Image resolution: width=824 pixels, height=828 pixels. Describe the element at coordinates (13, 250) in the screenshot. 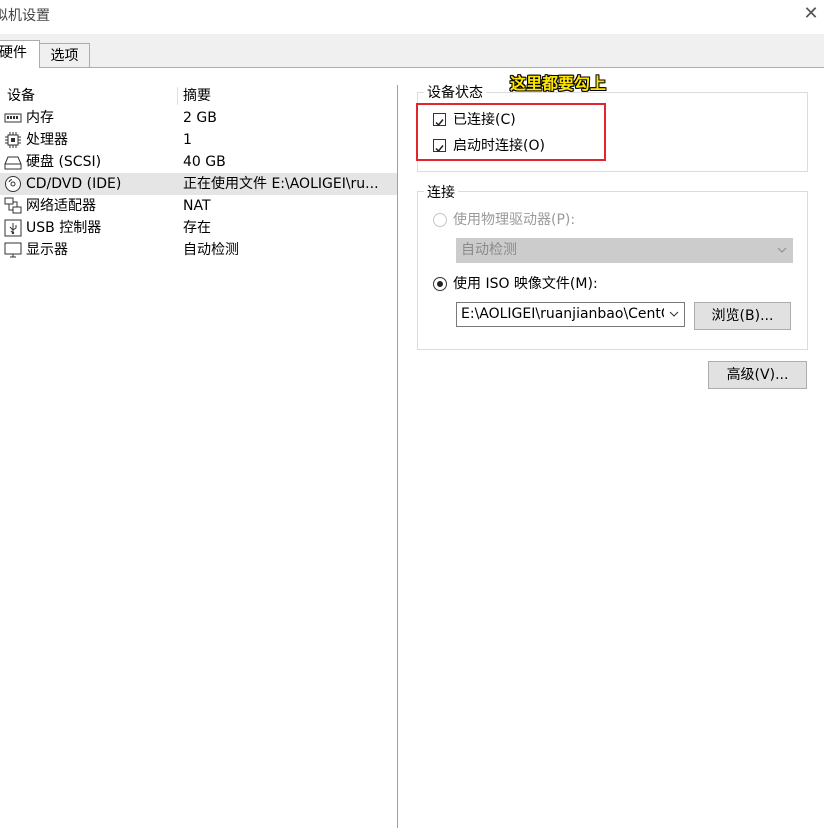

I see `display-icon` at that location.